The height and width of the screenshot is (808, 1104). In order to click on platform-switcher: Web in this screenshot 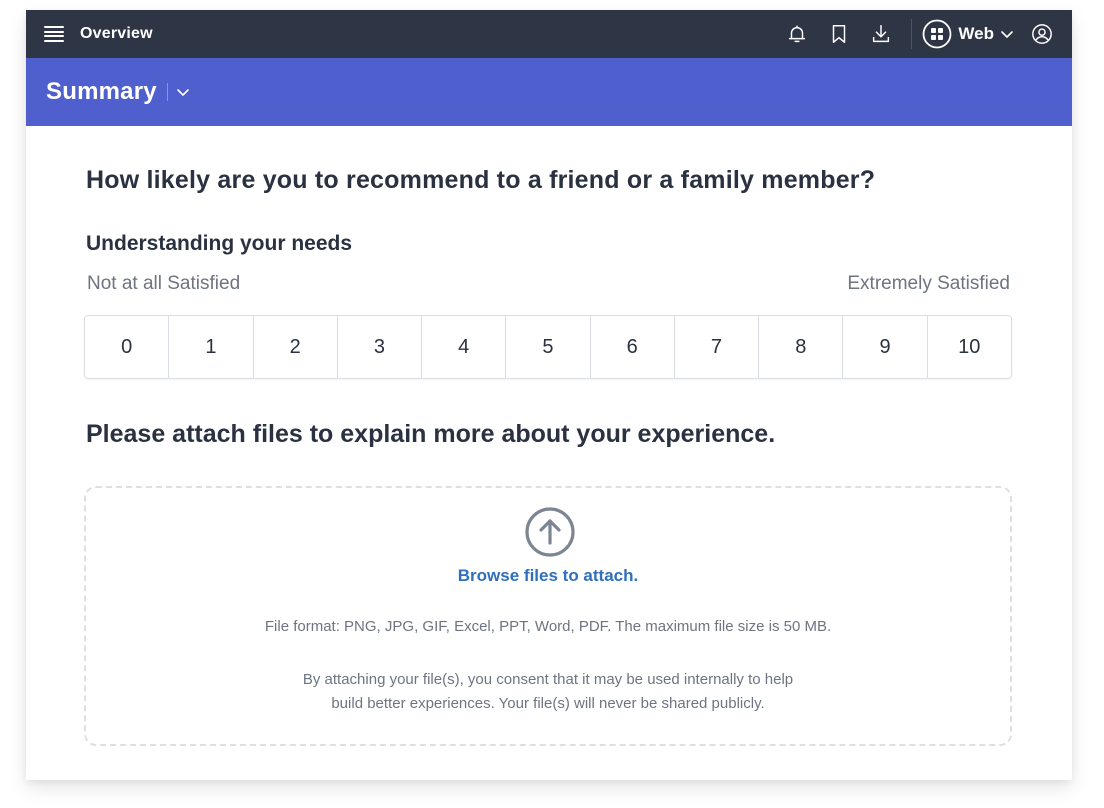, I will do `click(968, 34)`.